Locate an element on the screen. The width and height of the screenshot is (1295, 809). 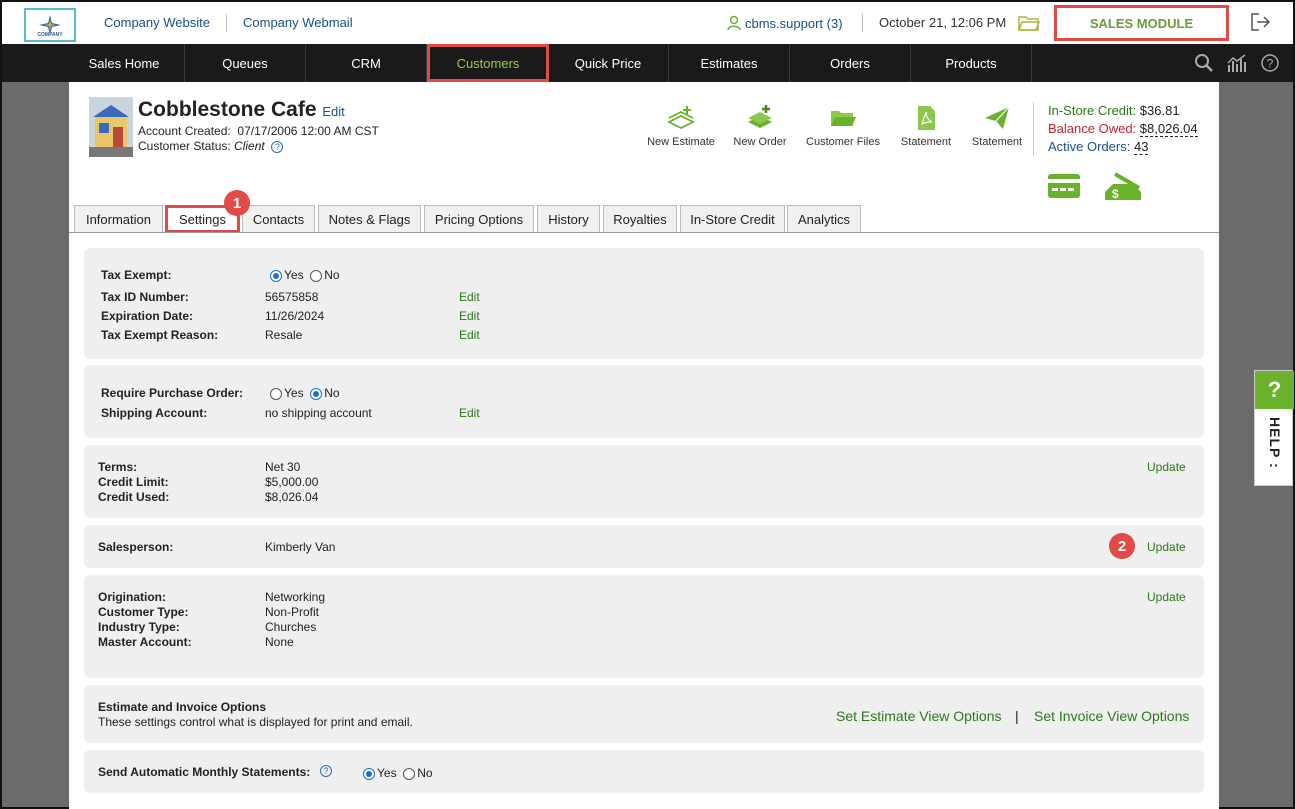
account-created-value: 07/17/2006 12:00 AM CST is located at coordinates (308, 131).